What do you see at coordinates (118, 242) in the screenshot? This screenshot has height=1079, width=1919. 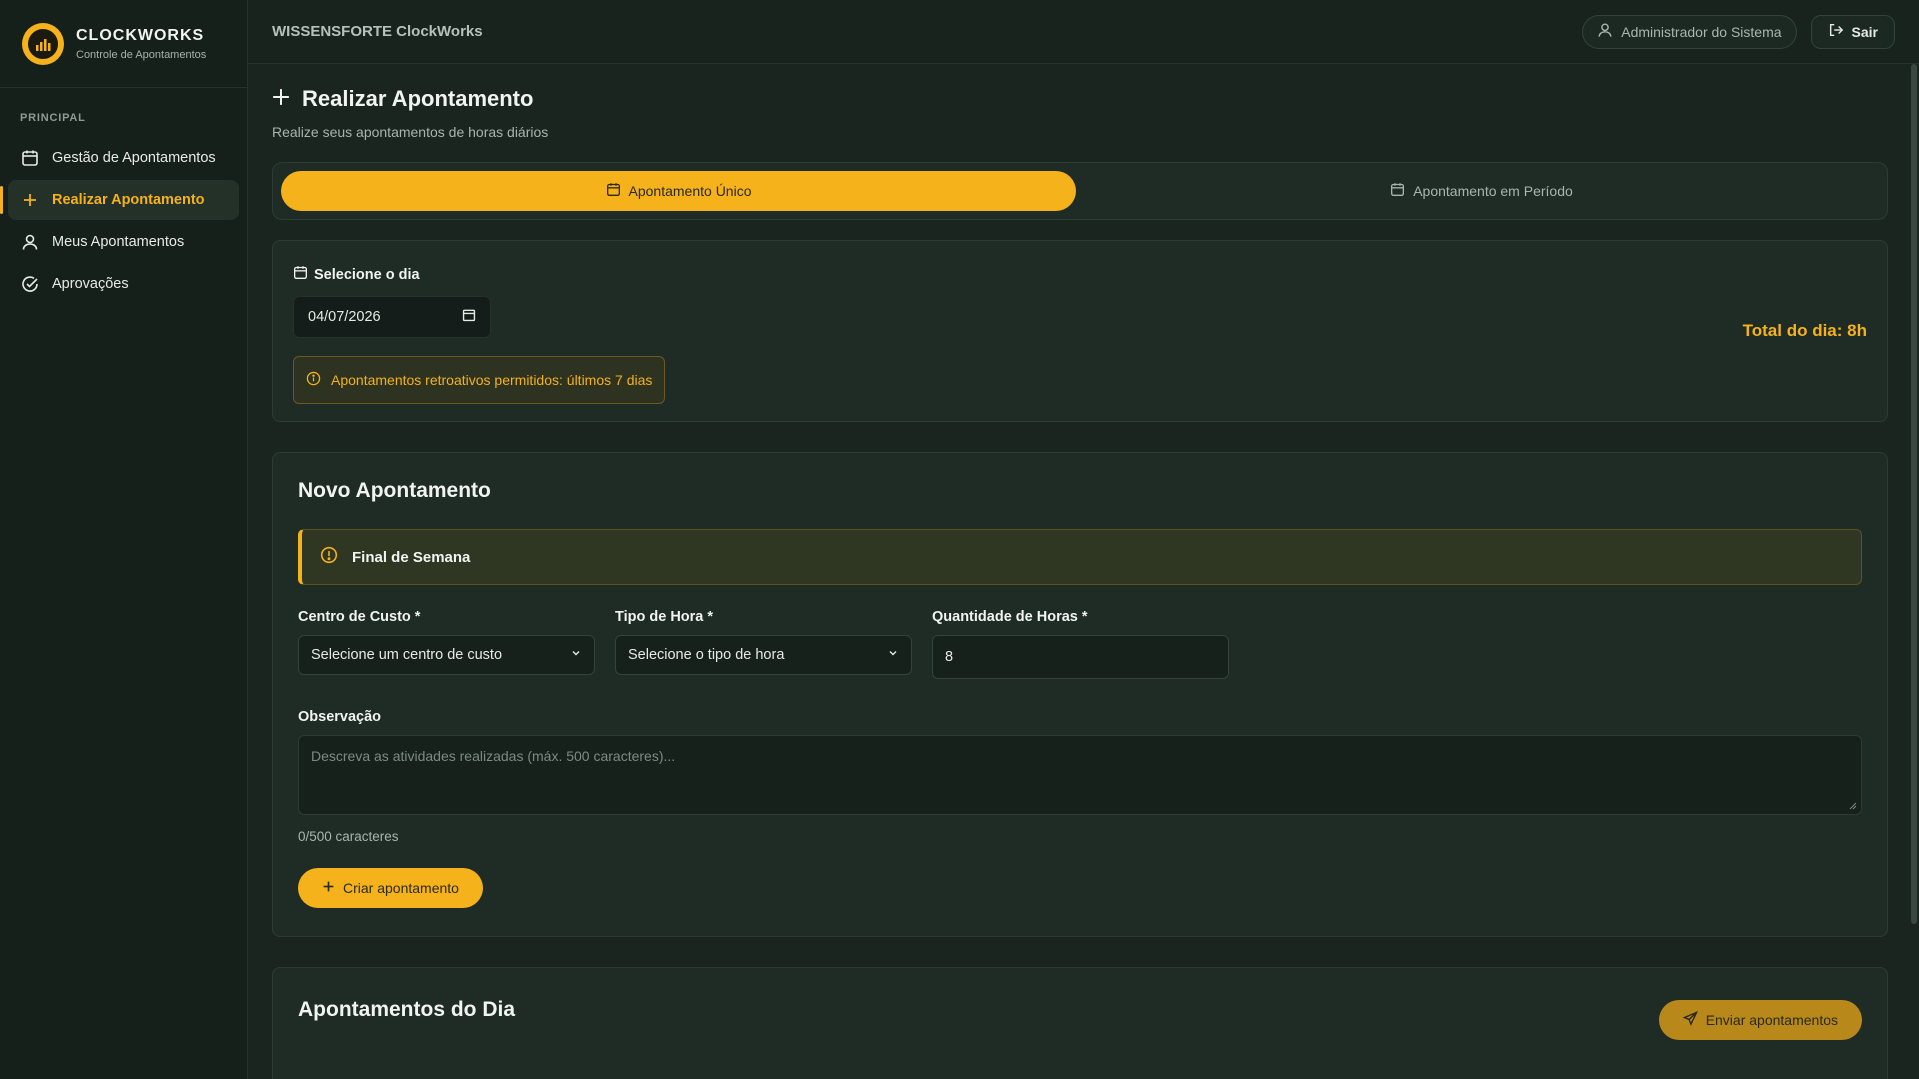 I see `sidebar-item-label: Meus Apontamentos` at bounding box center [118, 242].